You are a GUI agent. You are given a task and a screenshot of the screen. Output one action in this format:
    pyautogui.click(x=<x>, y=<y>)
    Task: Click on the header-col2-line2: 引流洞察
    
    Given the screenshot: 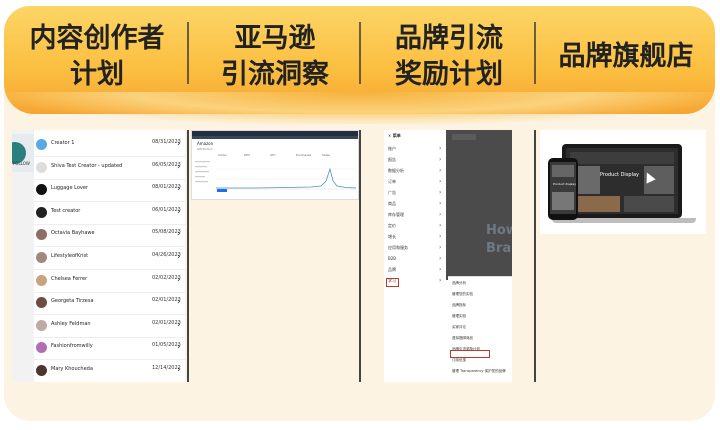 What is the action you would take?
    pyautogui.click(x=275, y=74)
    